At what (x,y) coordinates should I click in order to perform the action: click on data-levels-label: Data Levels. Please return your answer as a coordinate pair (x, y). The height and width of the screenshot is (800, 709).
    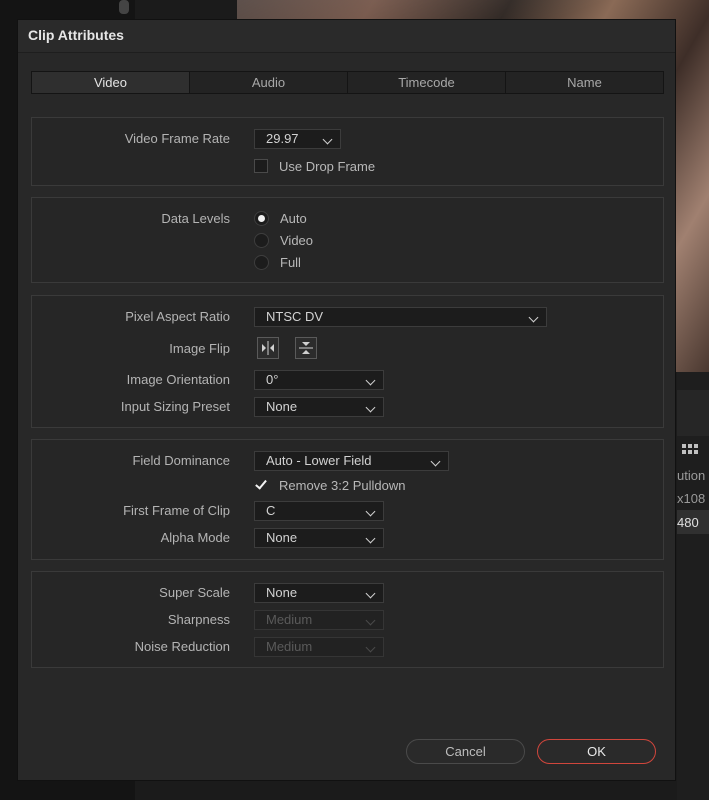
    Looking at the image, I should click on (195, 218).